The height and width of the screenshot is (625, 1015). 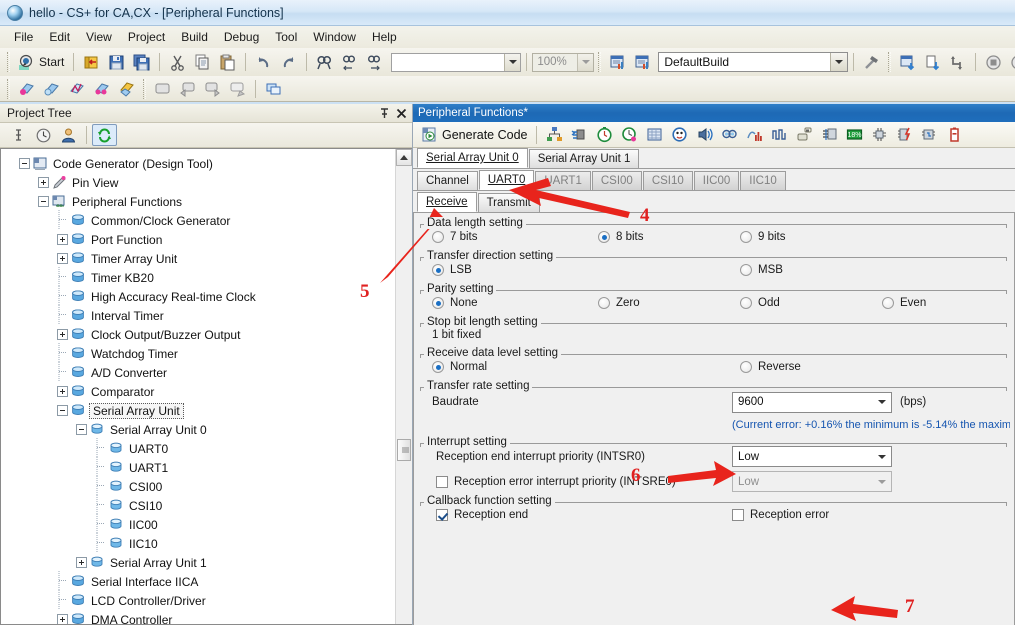 I want to click on menu-item-debug: Debug, so click(x=241, y=37).